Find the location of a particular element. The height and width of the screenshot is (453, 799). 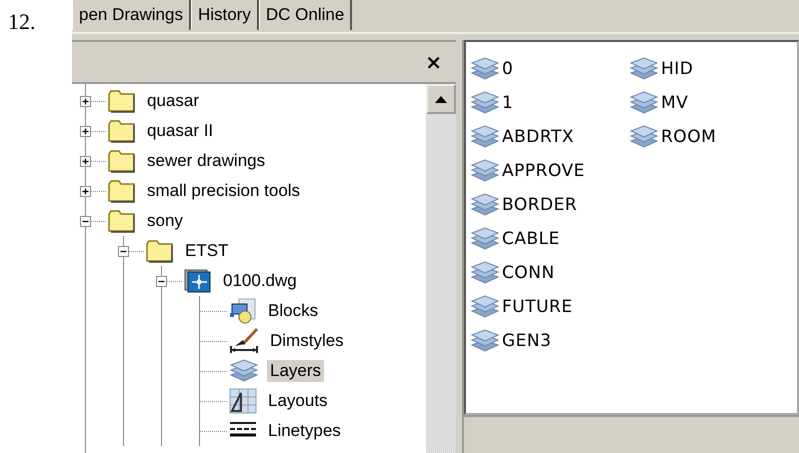

tree-item: Layouts is located at coordinates (298, 401).